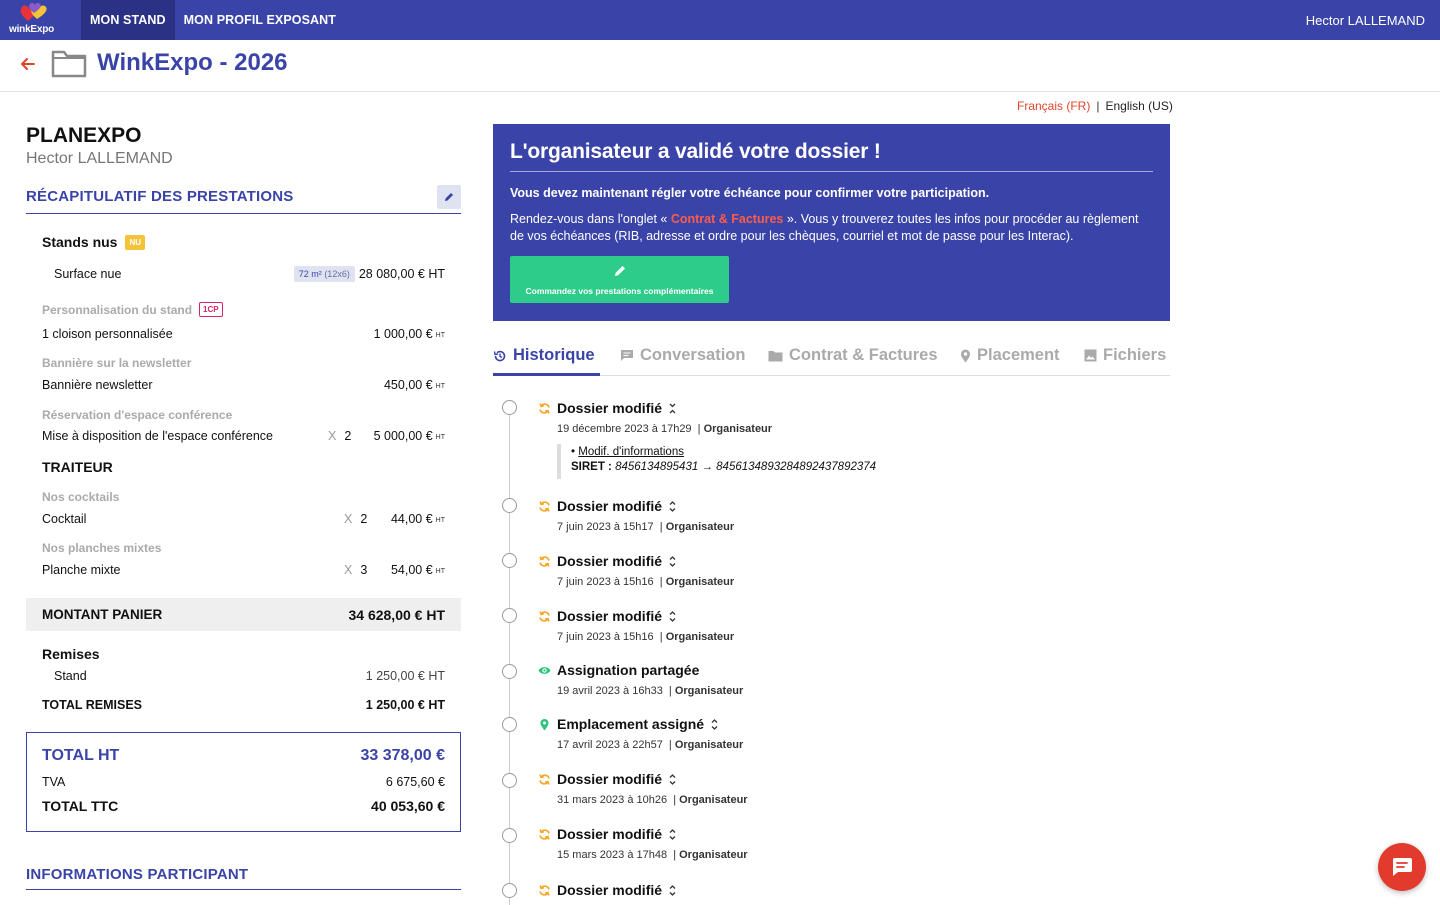 This screenshot has width=1440, height=905. I want to click on back-arrow-icon, so click(28, 64).